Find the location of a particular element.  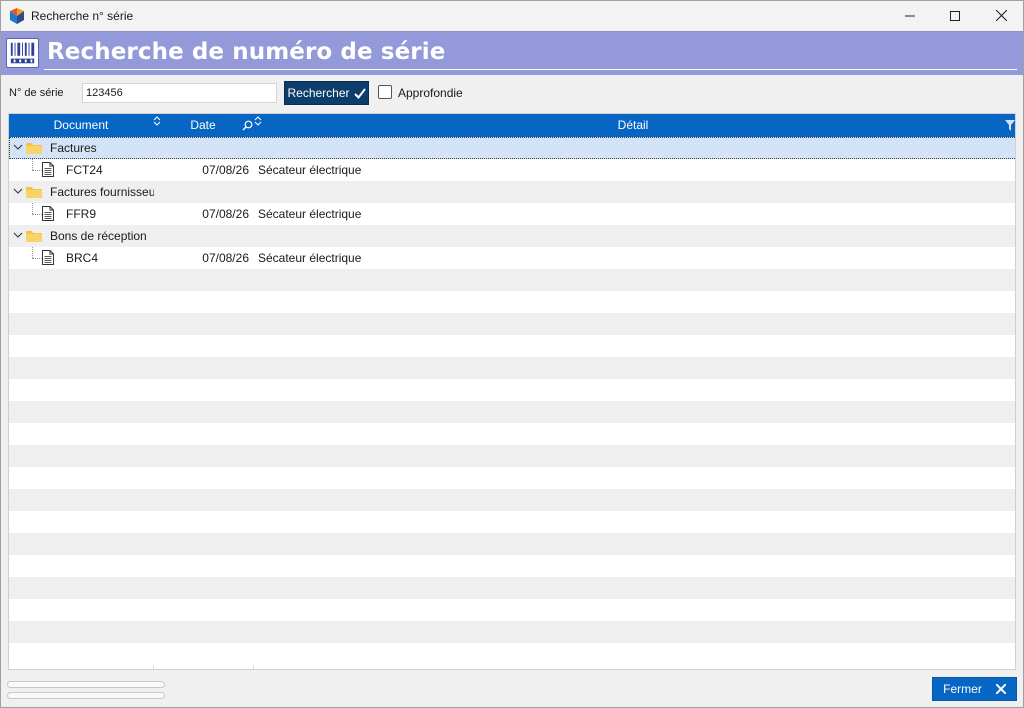

barcode-icon is located at coordinates (22, 53).